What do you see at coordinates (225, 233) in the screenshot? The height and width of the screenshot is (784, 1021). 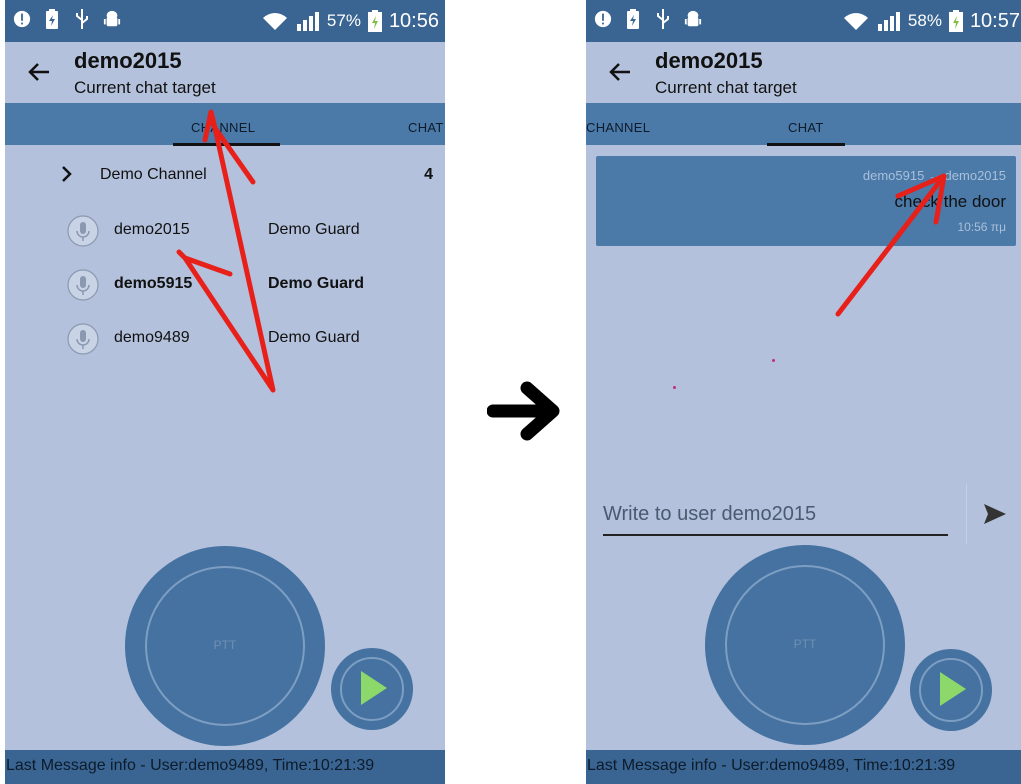 I see `user-row: demo2015 Demo Guard` at bounding box center [225, 233].